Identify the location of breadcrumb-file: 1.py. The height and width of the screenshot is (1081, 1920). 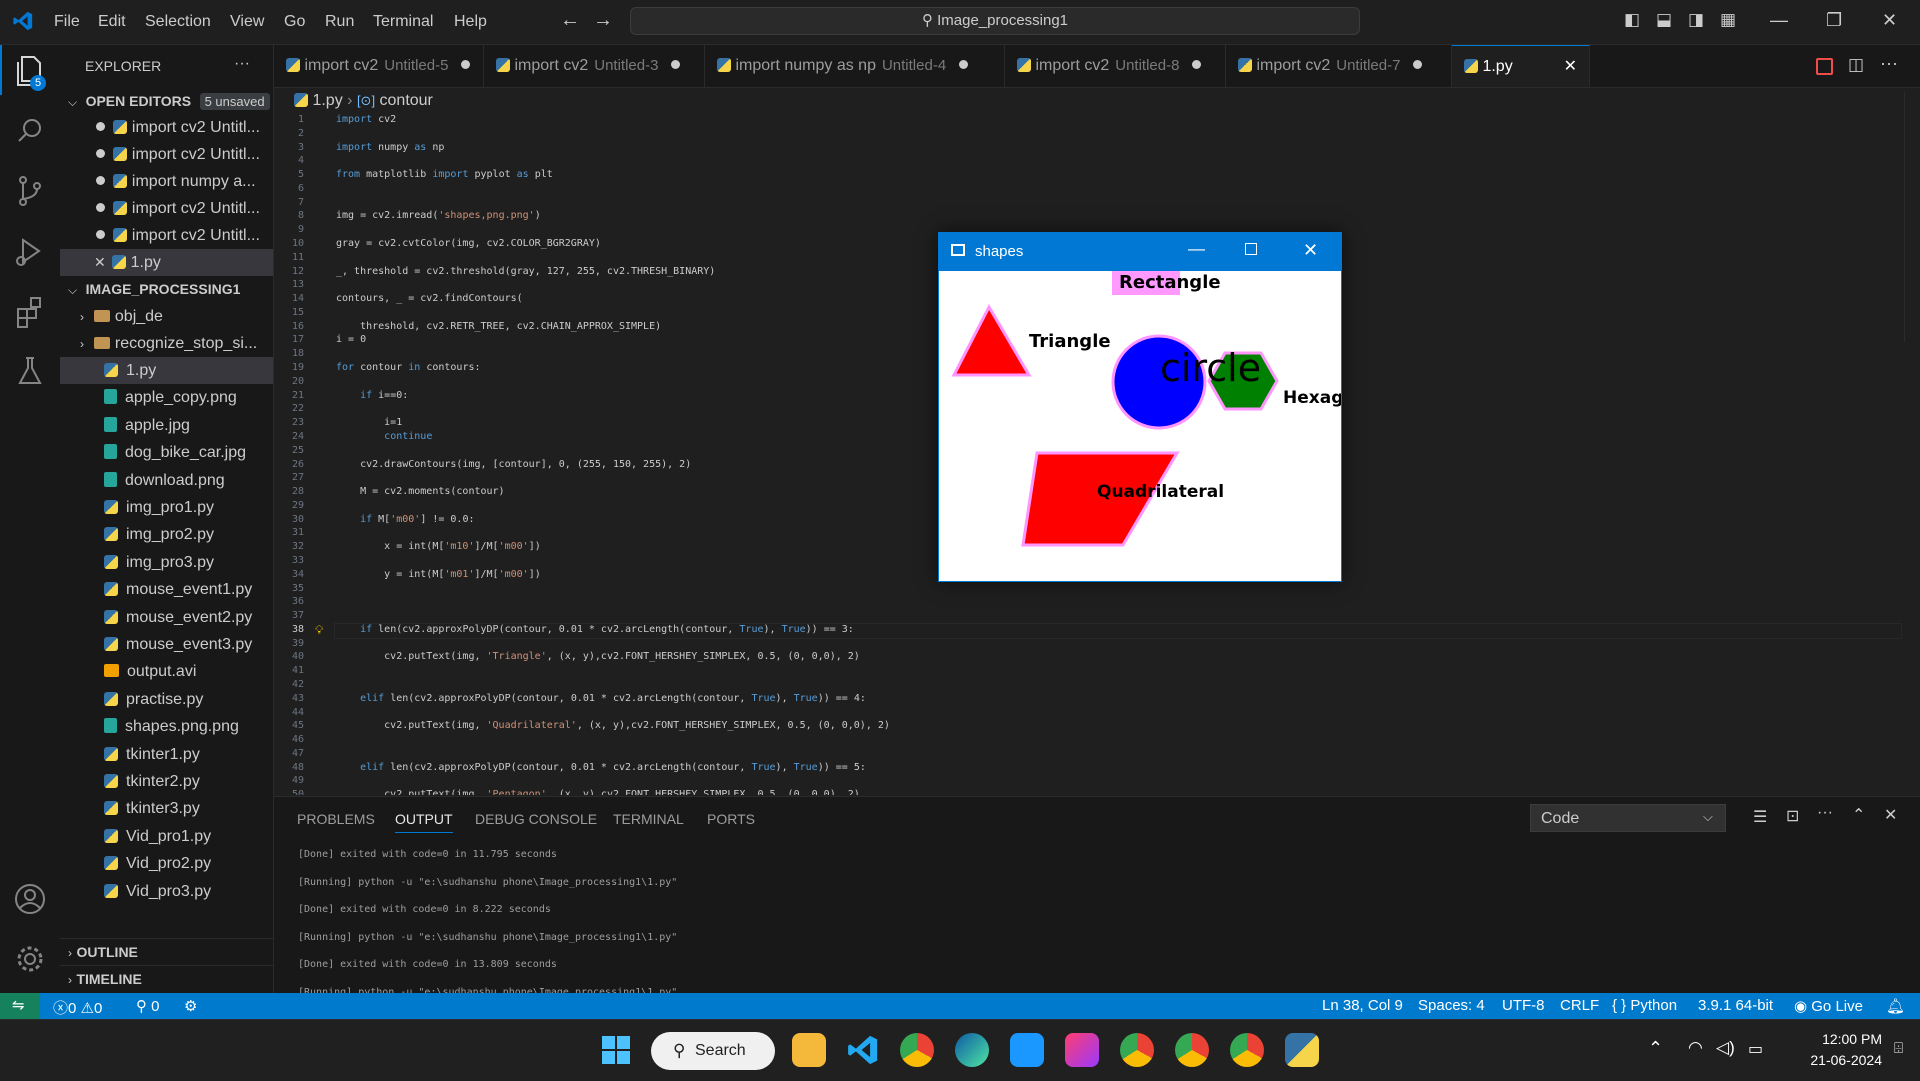
(327, 100).